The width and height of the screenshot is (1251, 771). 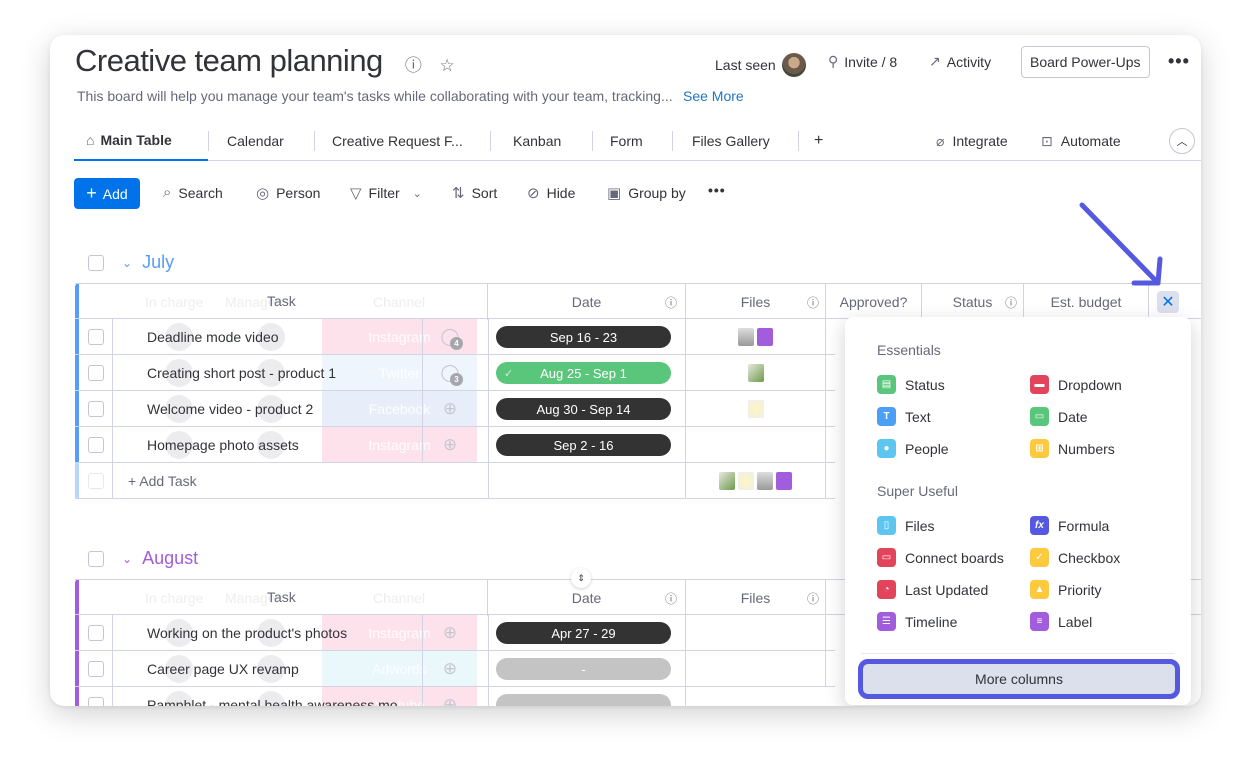 I want to click on more-options-icon: •••, so click(x=1179, y=61).